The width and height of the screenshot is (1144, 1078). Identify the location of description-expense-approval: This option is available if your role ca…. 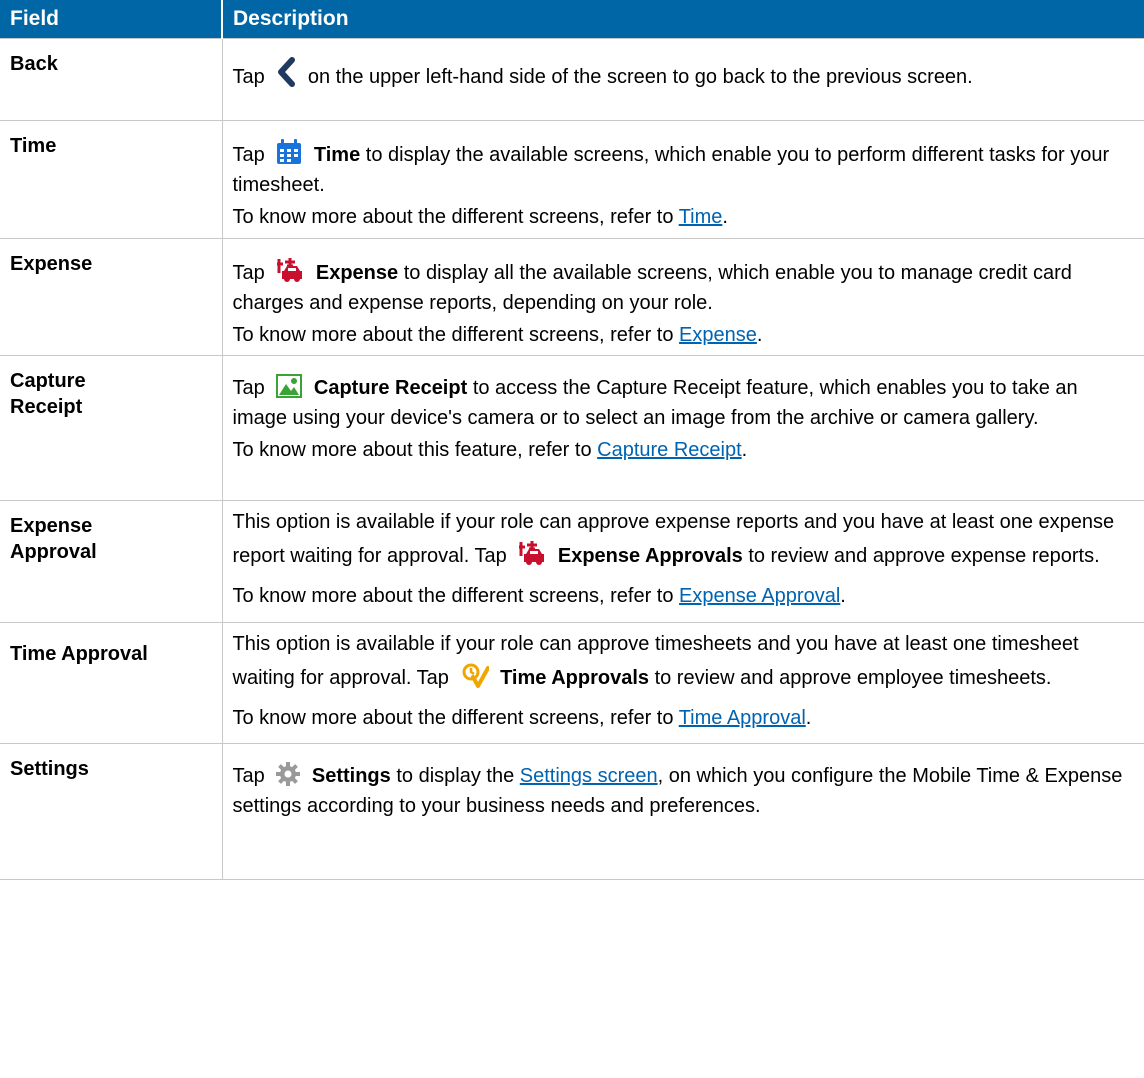
(683, 561).